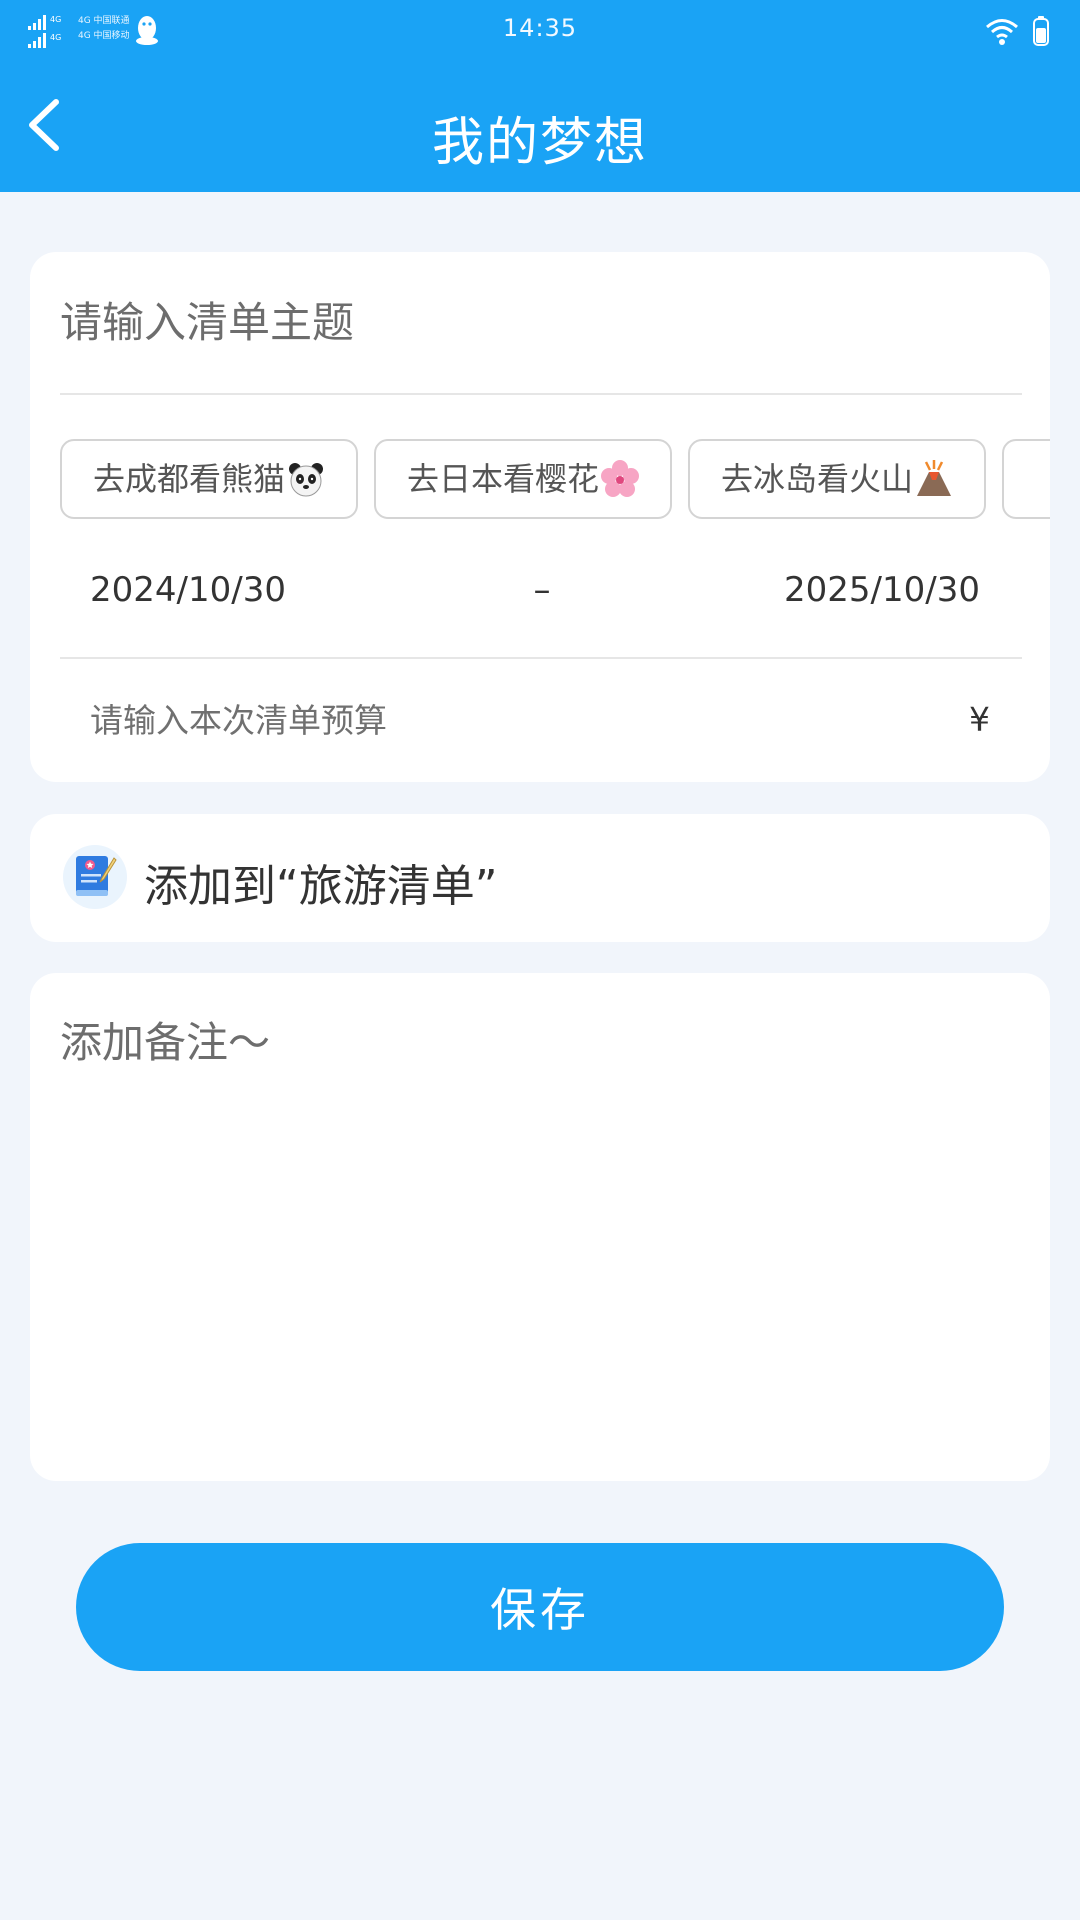  I want to click on cherry-blossom-icon, so click(620, 478).